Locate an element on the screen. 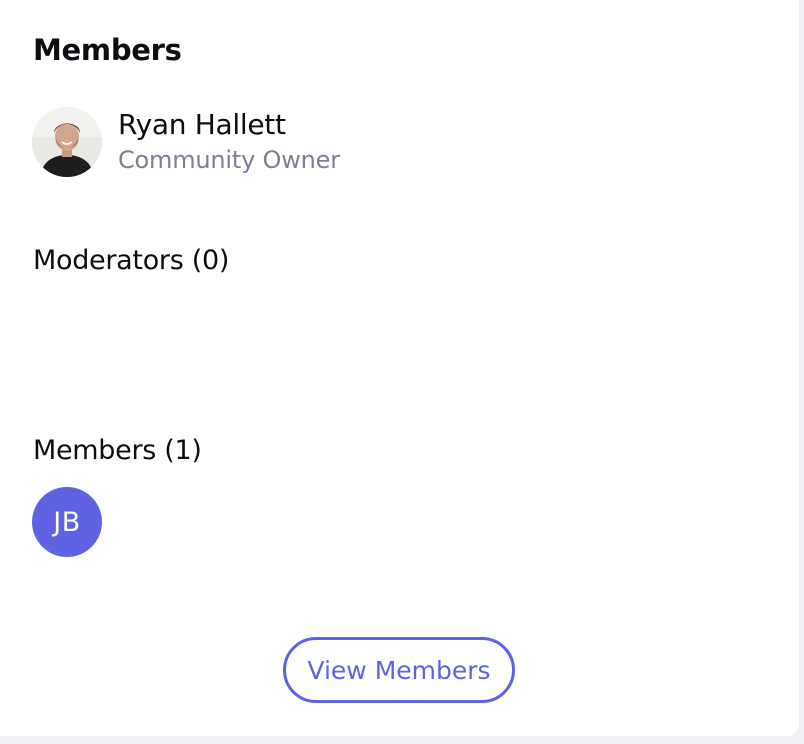 The image size is (804, 744). owner-role: Community Owner is located at coordinates (229, 160).